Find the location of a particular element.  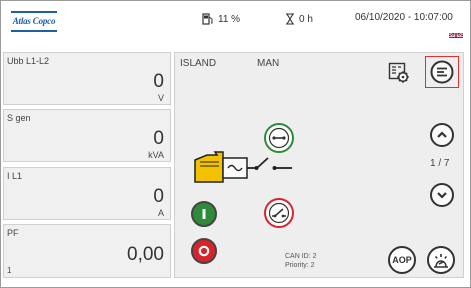

measurement-sub-label: 1 is located at coordinates (9, 270).